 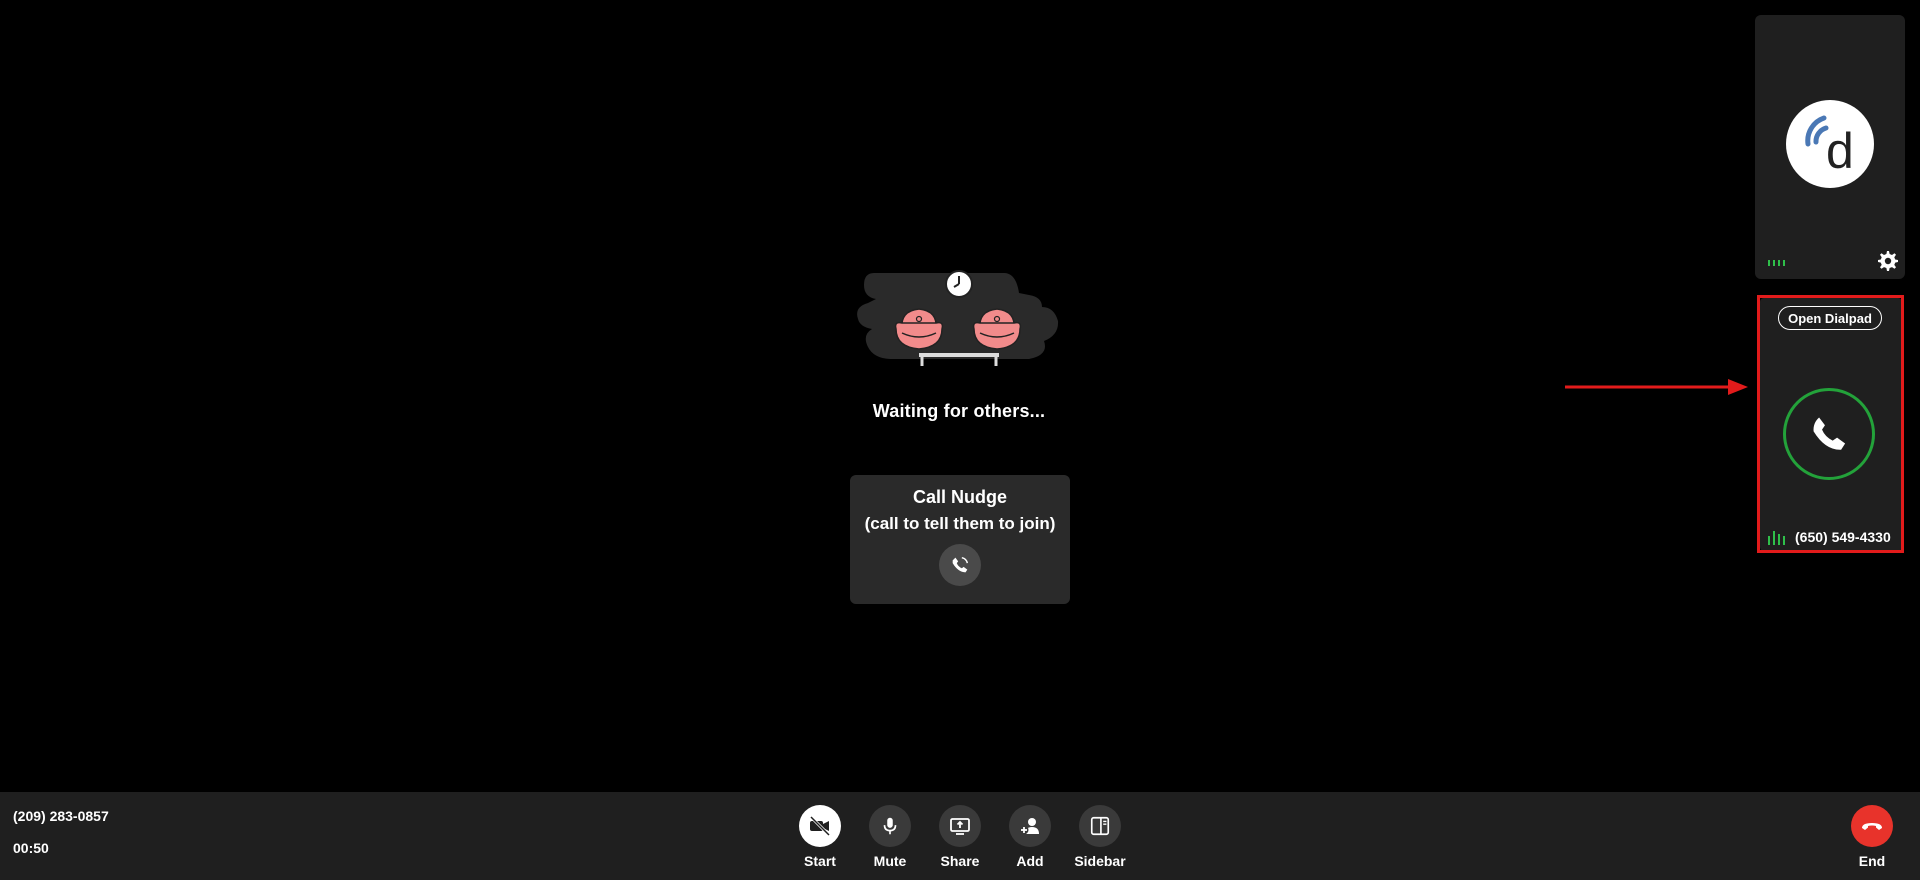 I want to click on nudge-subtitle: (call to tell them to join), so click(x=960, y=523).